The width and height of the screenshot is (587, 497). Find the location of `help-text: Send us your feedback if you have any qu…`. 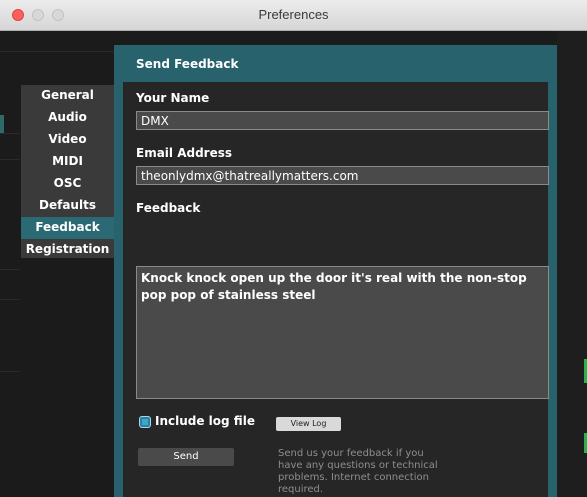

help-text: Send us your feedback if you have any qu… is located at coordinates (358, 471).